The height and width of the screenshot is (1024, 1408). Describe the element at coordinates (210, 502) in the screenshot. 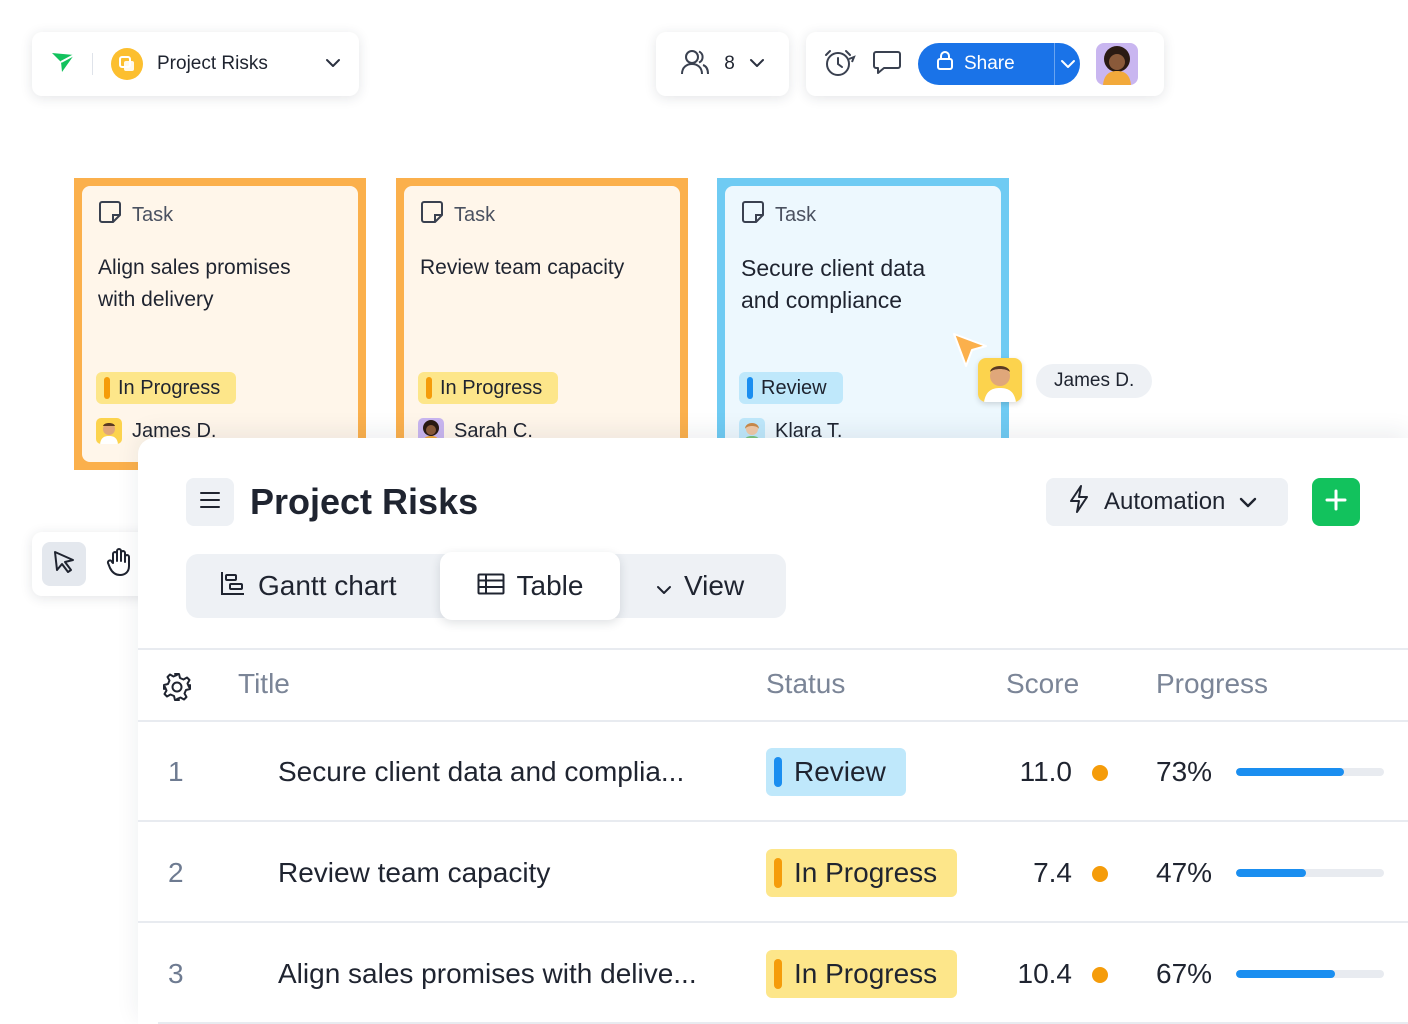

I see `menu-button` at that location.